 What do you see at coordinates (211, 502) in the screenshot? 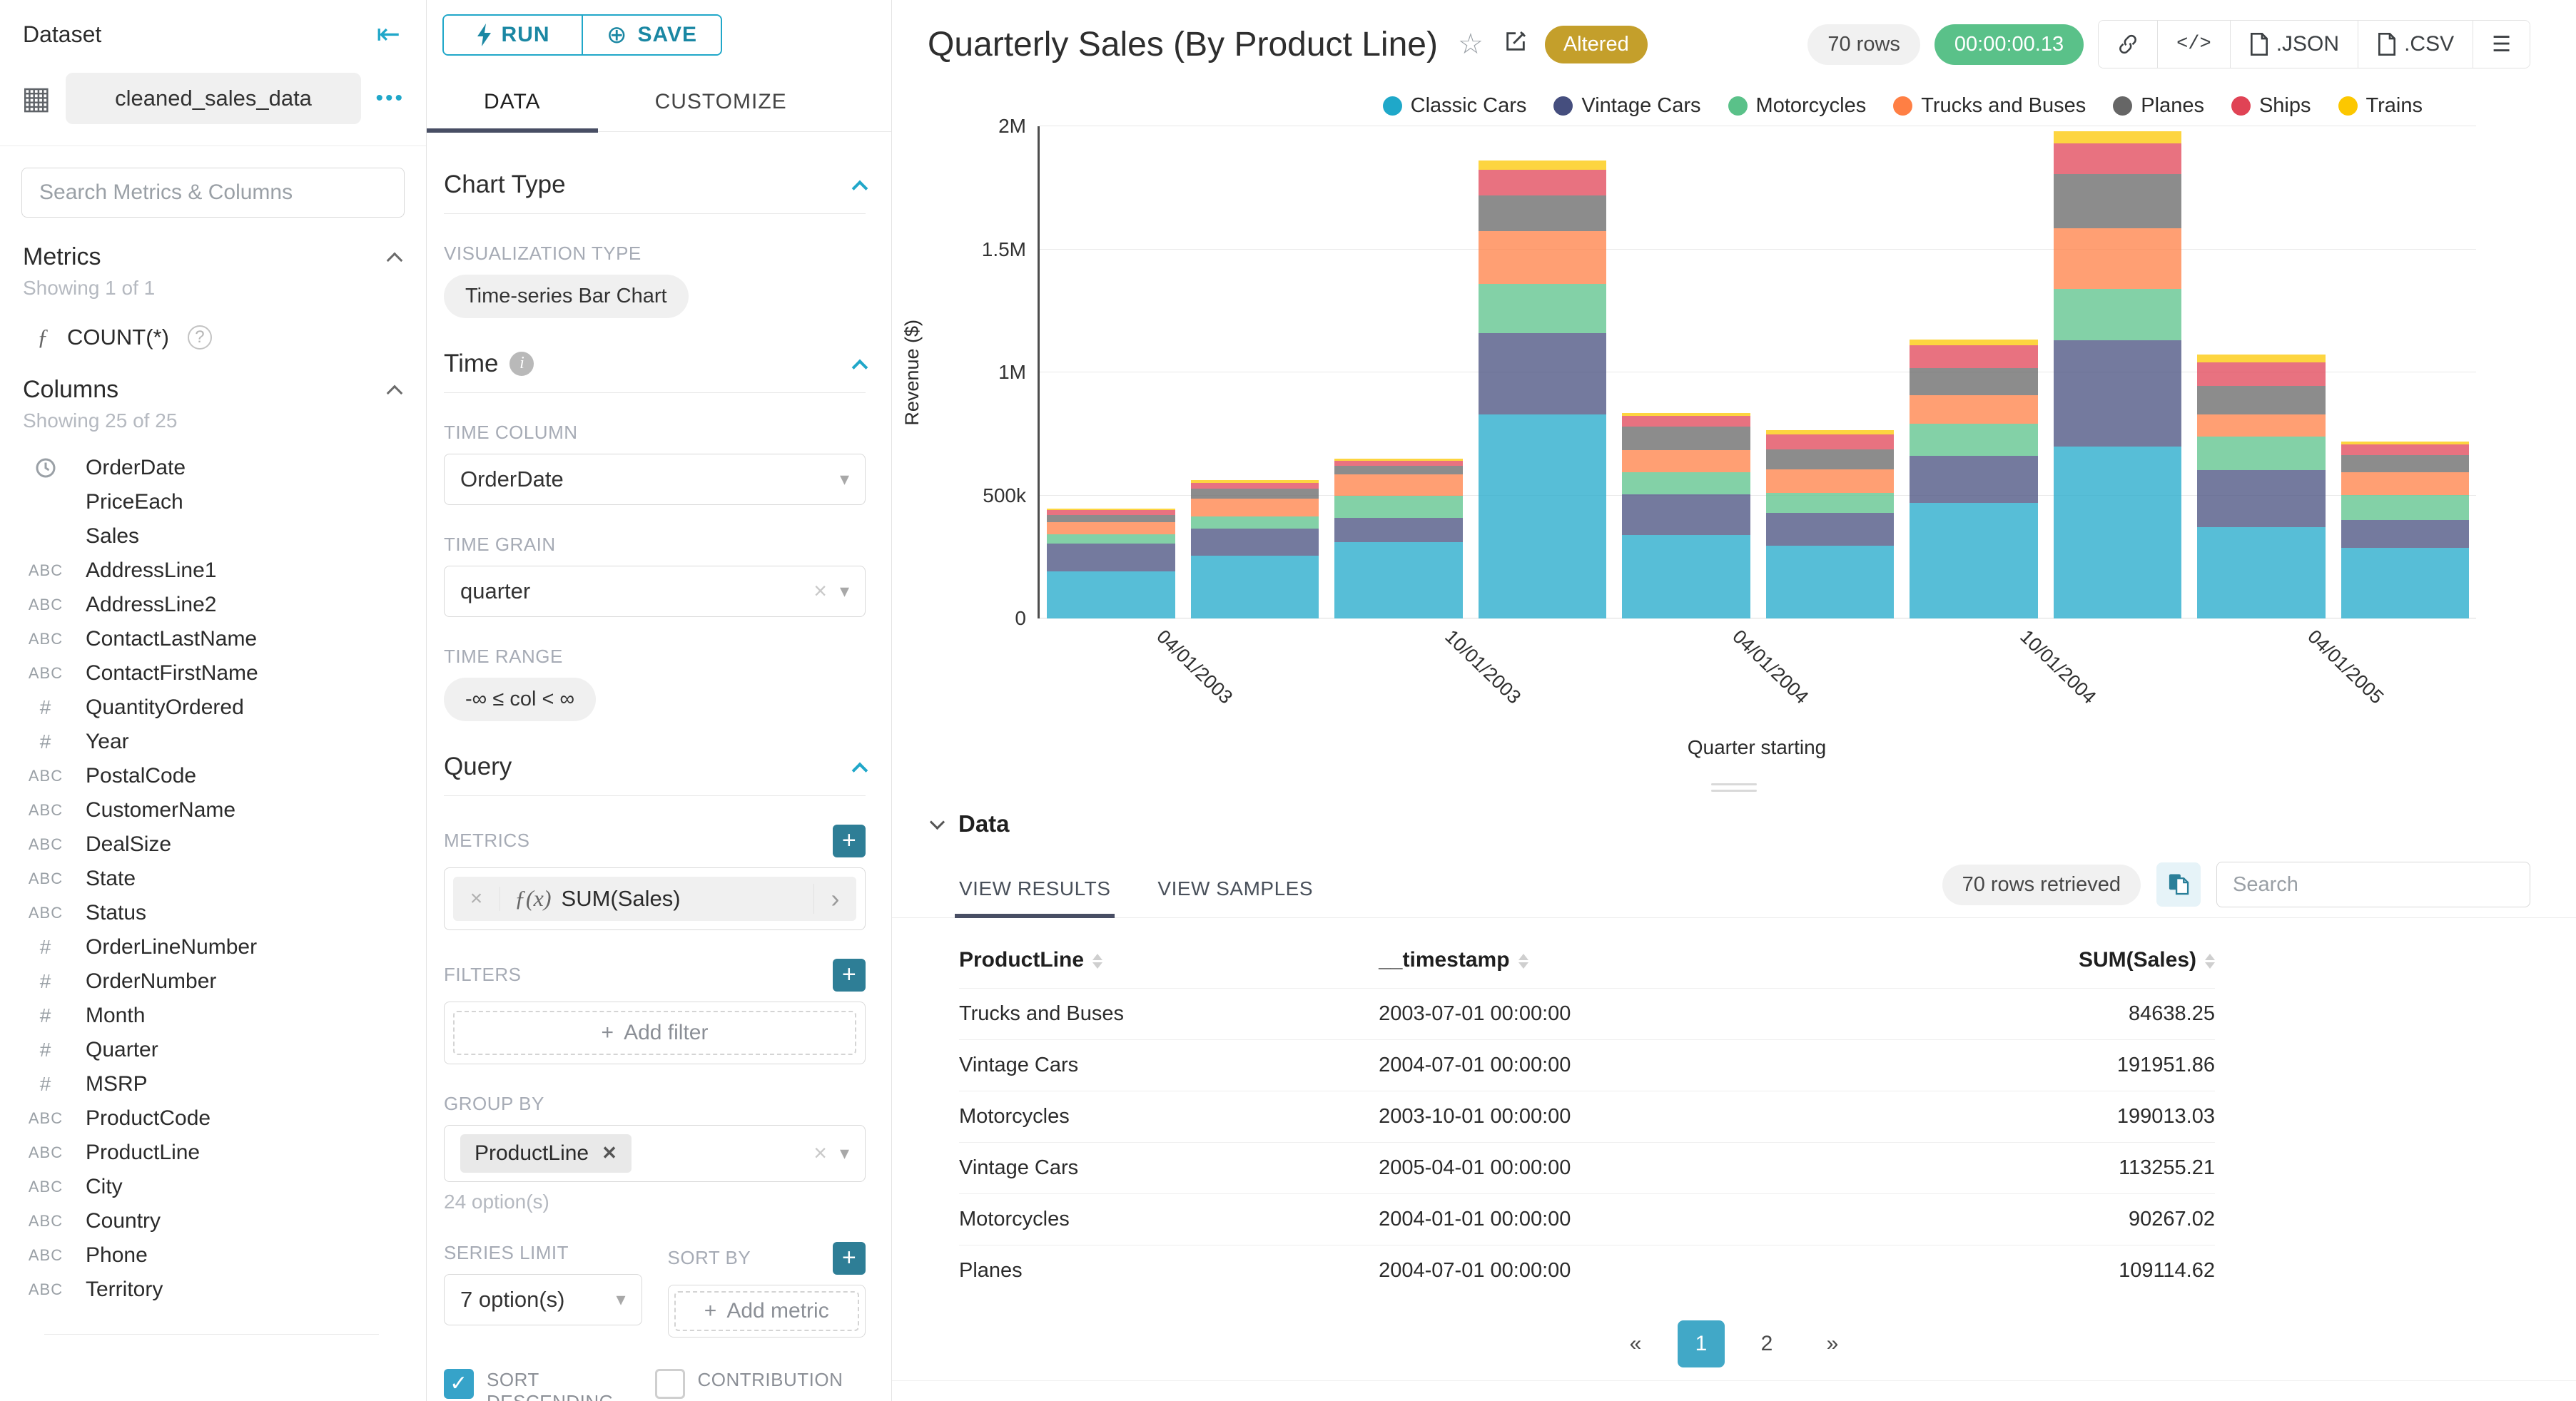
I see `column-item: PriceEach` at bounding box center [211, 502].